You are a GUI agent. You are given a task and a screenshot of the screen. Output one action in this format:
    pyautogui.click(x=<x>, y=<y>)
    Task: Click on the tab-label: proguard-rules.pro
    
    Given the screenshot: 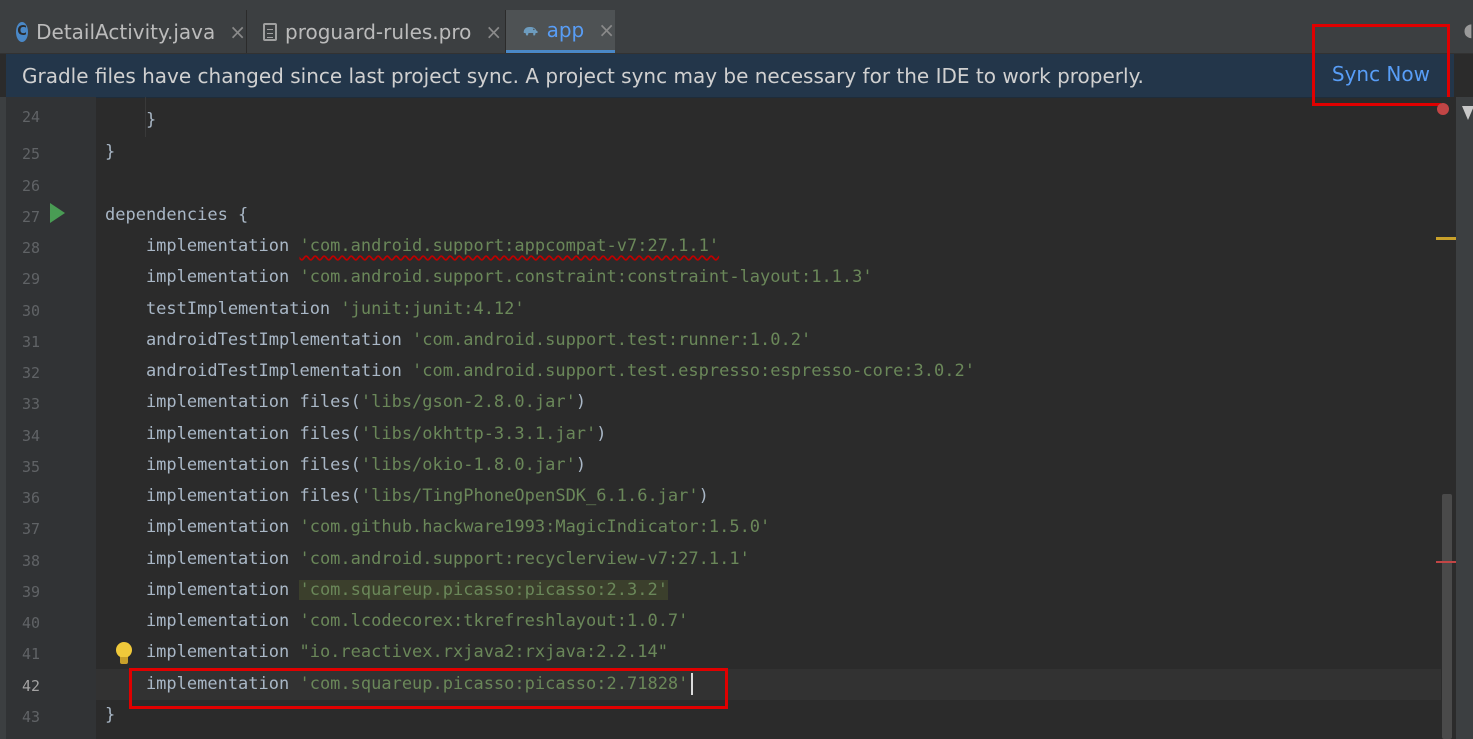 What is the action you would take?
    pyautogui.click(x=378, y=31)
    